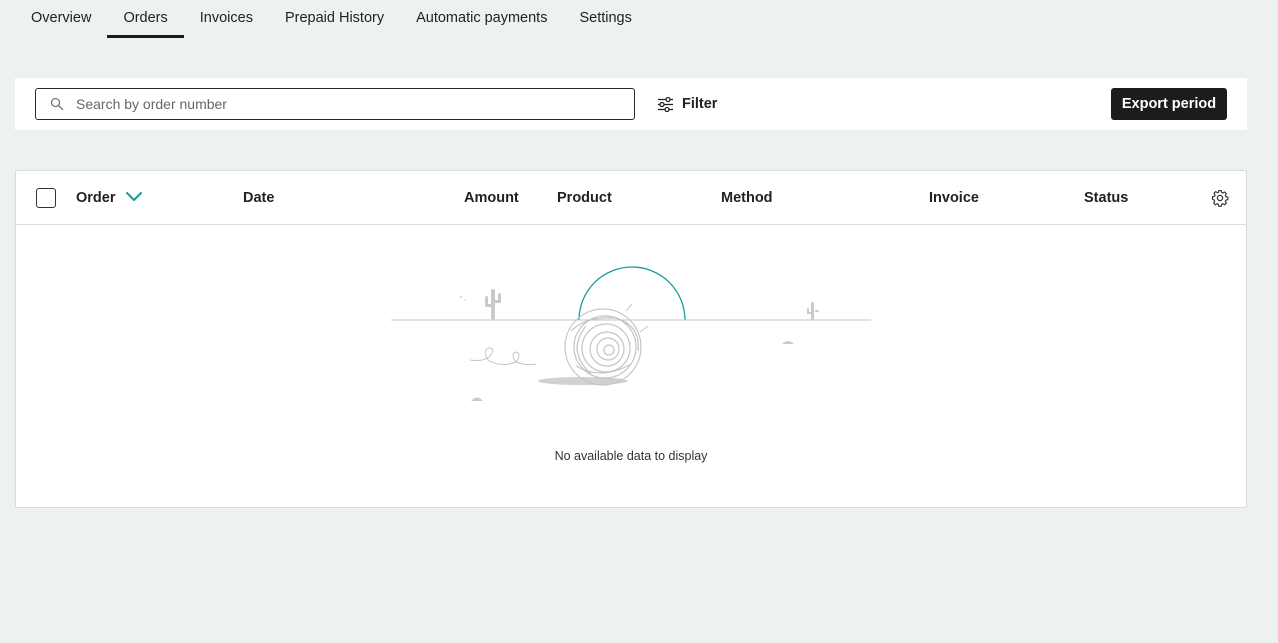 The image size is (1278, 643). Describe the element at coordinates (747, 198) in the screenshot. I see `column-method: Method` at that location.